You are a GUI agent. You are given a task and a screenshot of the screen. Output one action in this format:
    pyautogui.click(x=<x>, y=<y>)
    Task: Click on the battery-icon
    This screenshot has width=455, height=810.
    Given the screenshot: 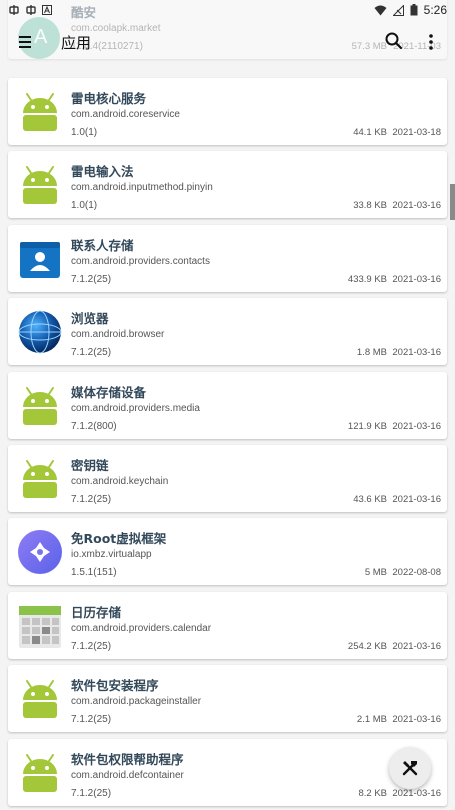 What is the action you would take?
    pyautogui.click(x=414, y=10)
    